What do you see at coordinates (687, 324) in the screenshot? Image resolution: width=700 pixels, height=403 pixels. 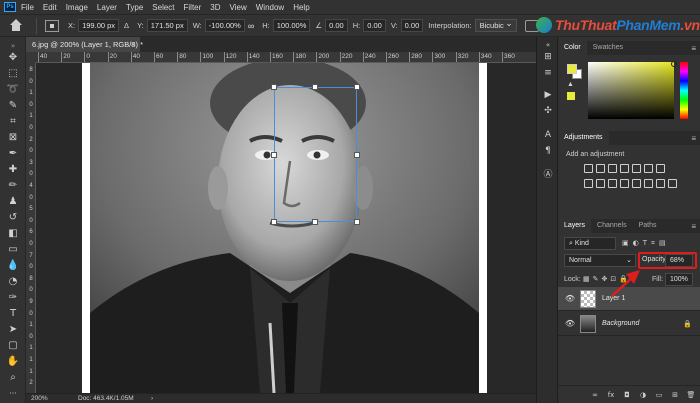 I see `lock-icon: 🔒` at bounding box center [687, 324].